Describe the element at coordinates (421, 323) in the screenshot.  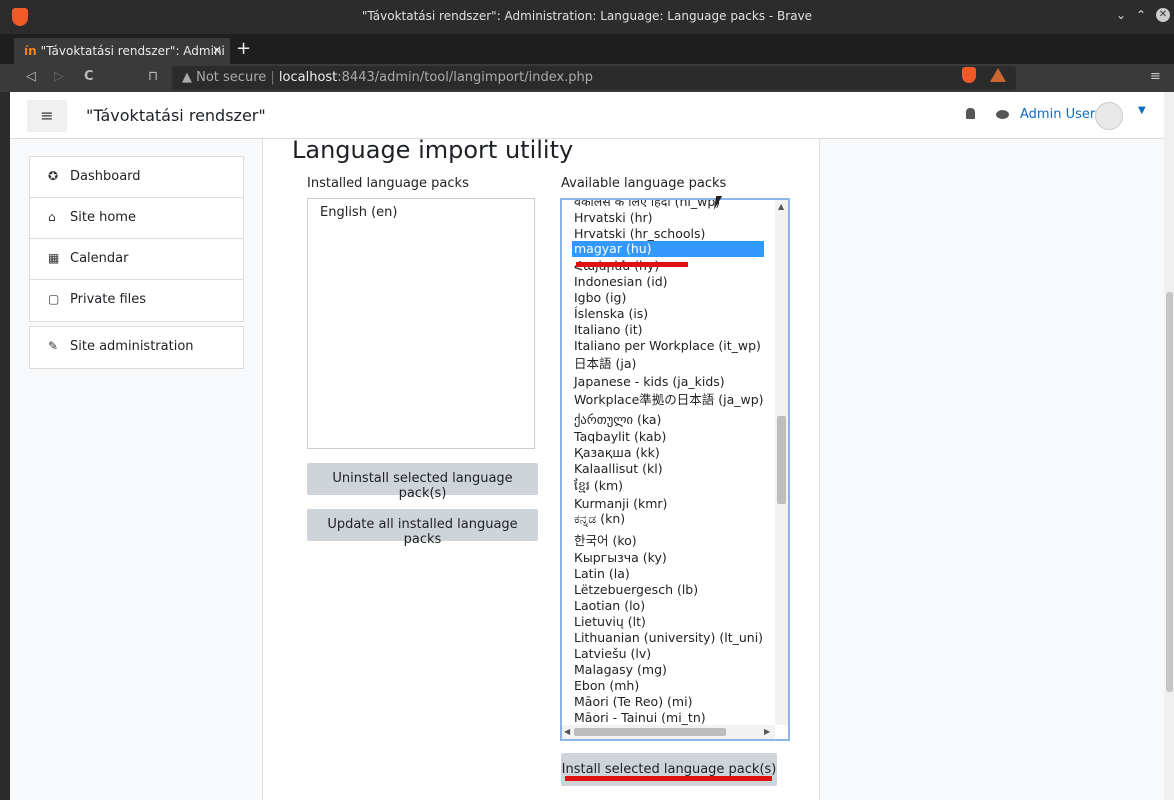
I see `installed-packs-list: English (en)` at that location.